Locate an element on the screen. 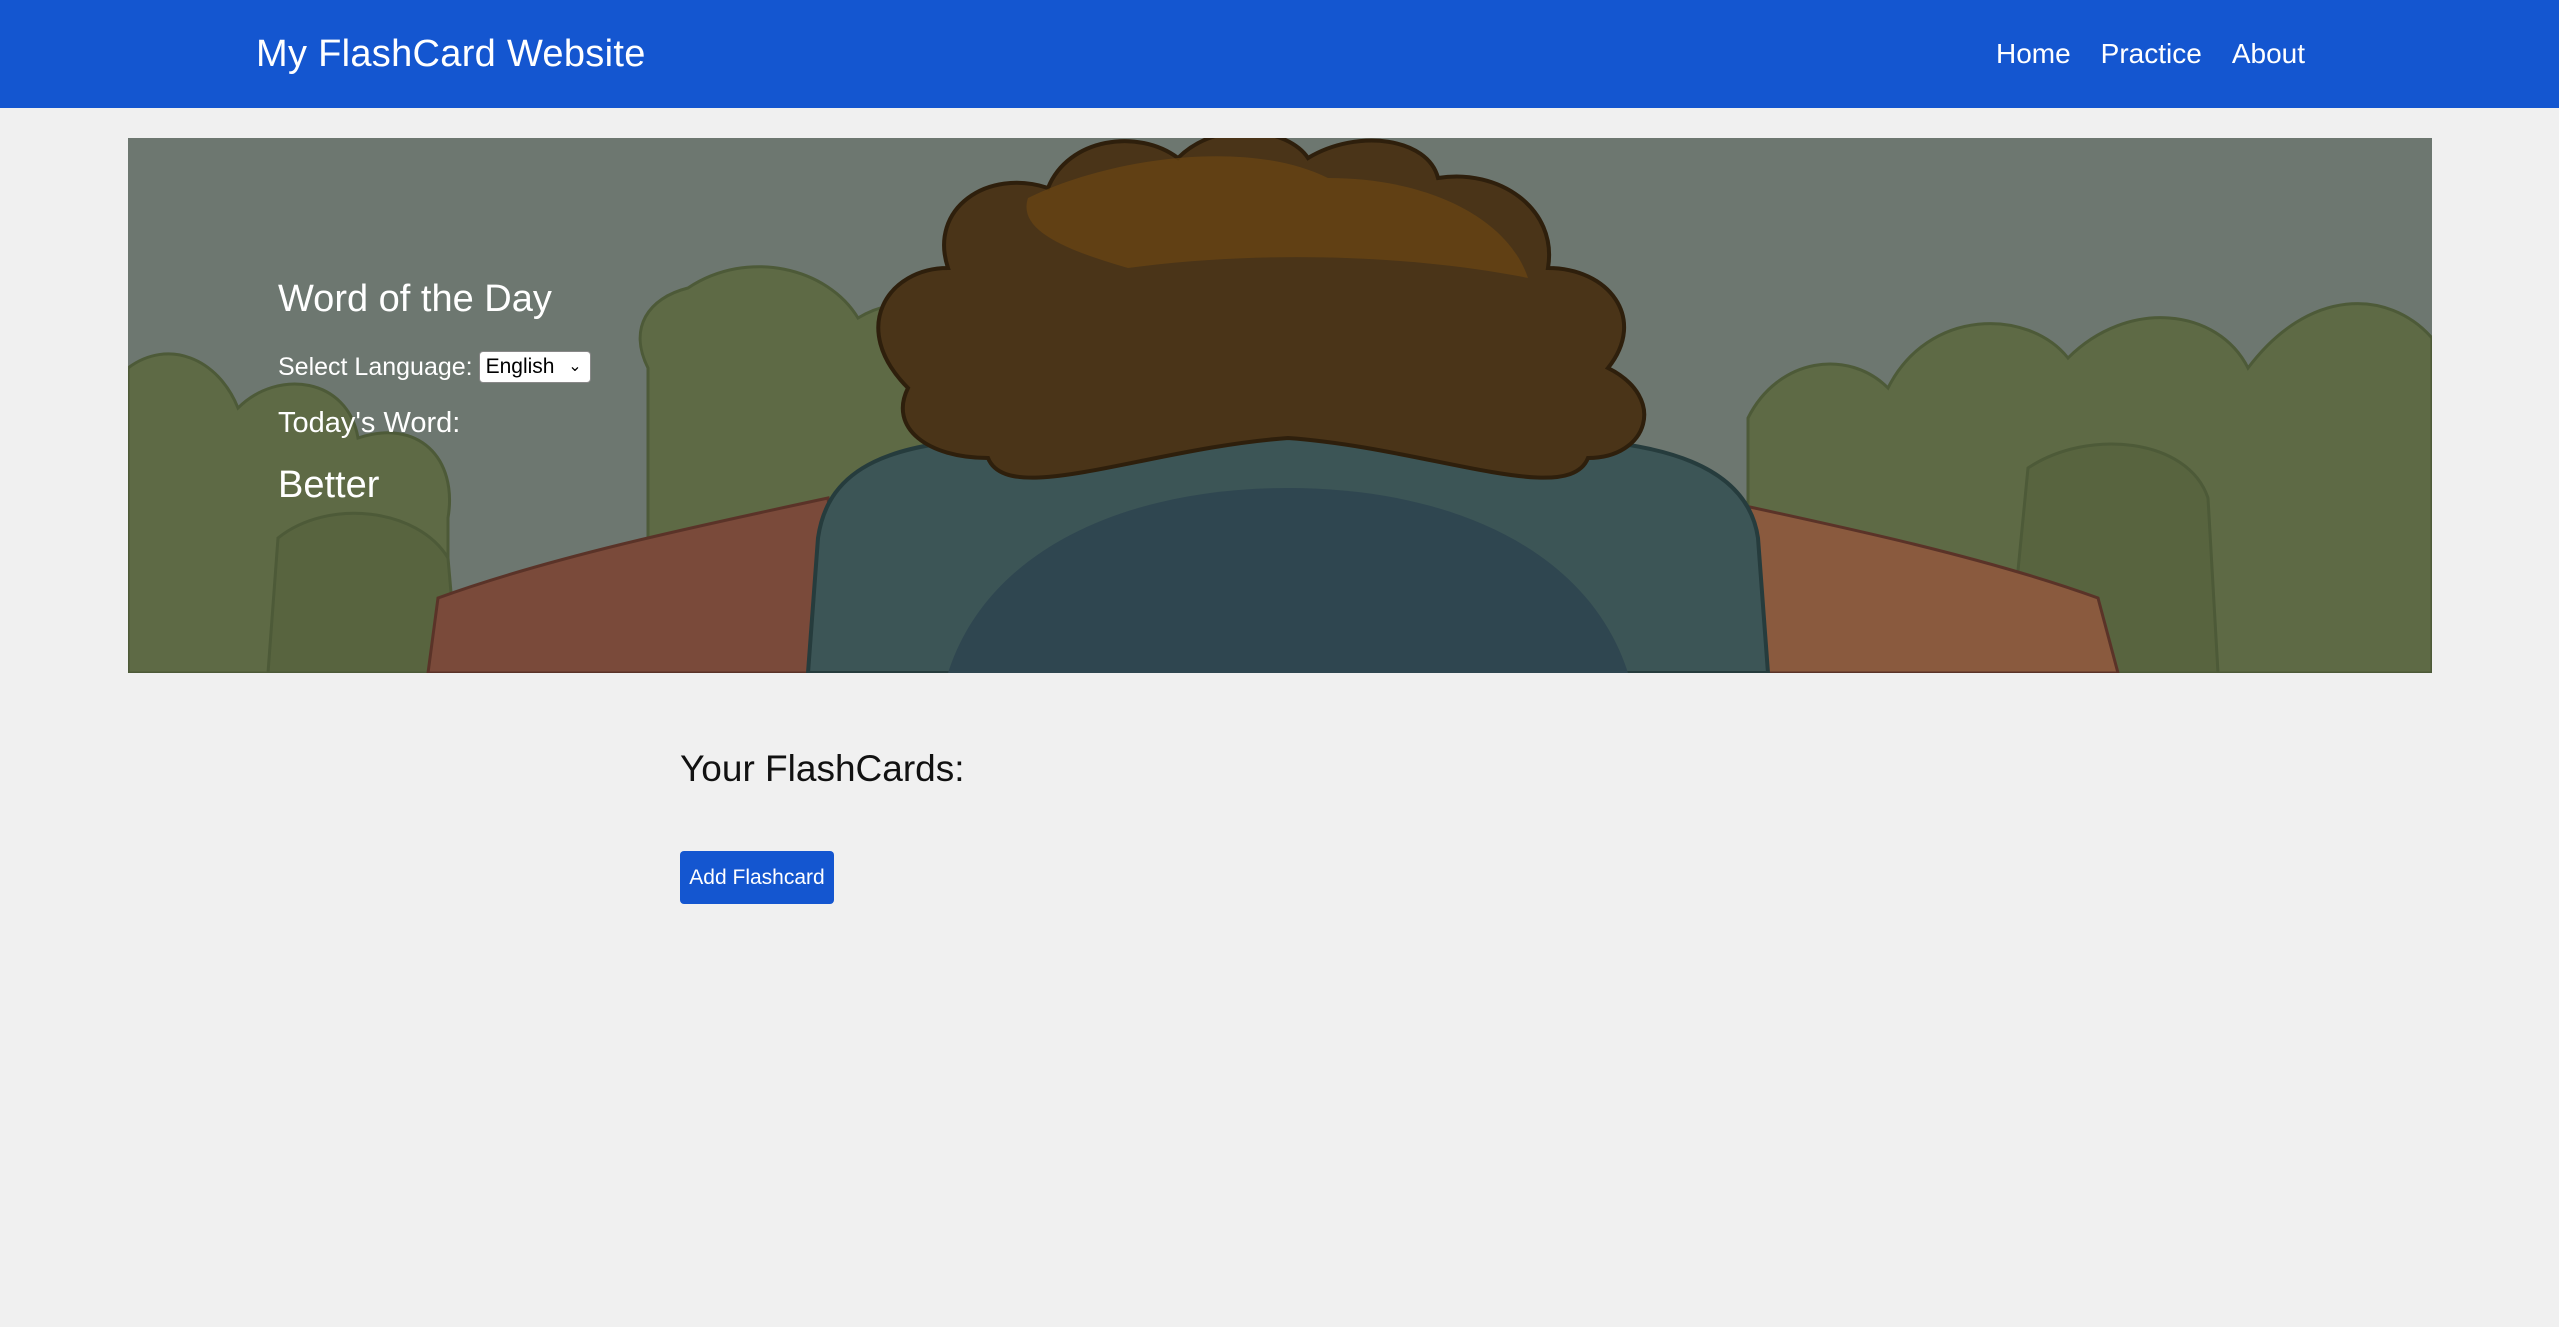 This screenshot has width=2559, height=1327. top-navbar: My FlashCard Website Home Practice About is located at coordinates (1279, 54).